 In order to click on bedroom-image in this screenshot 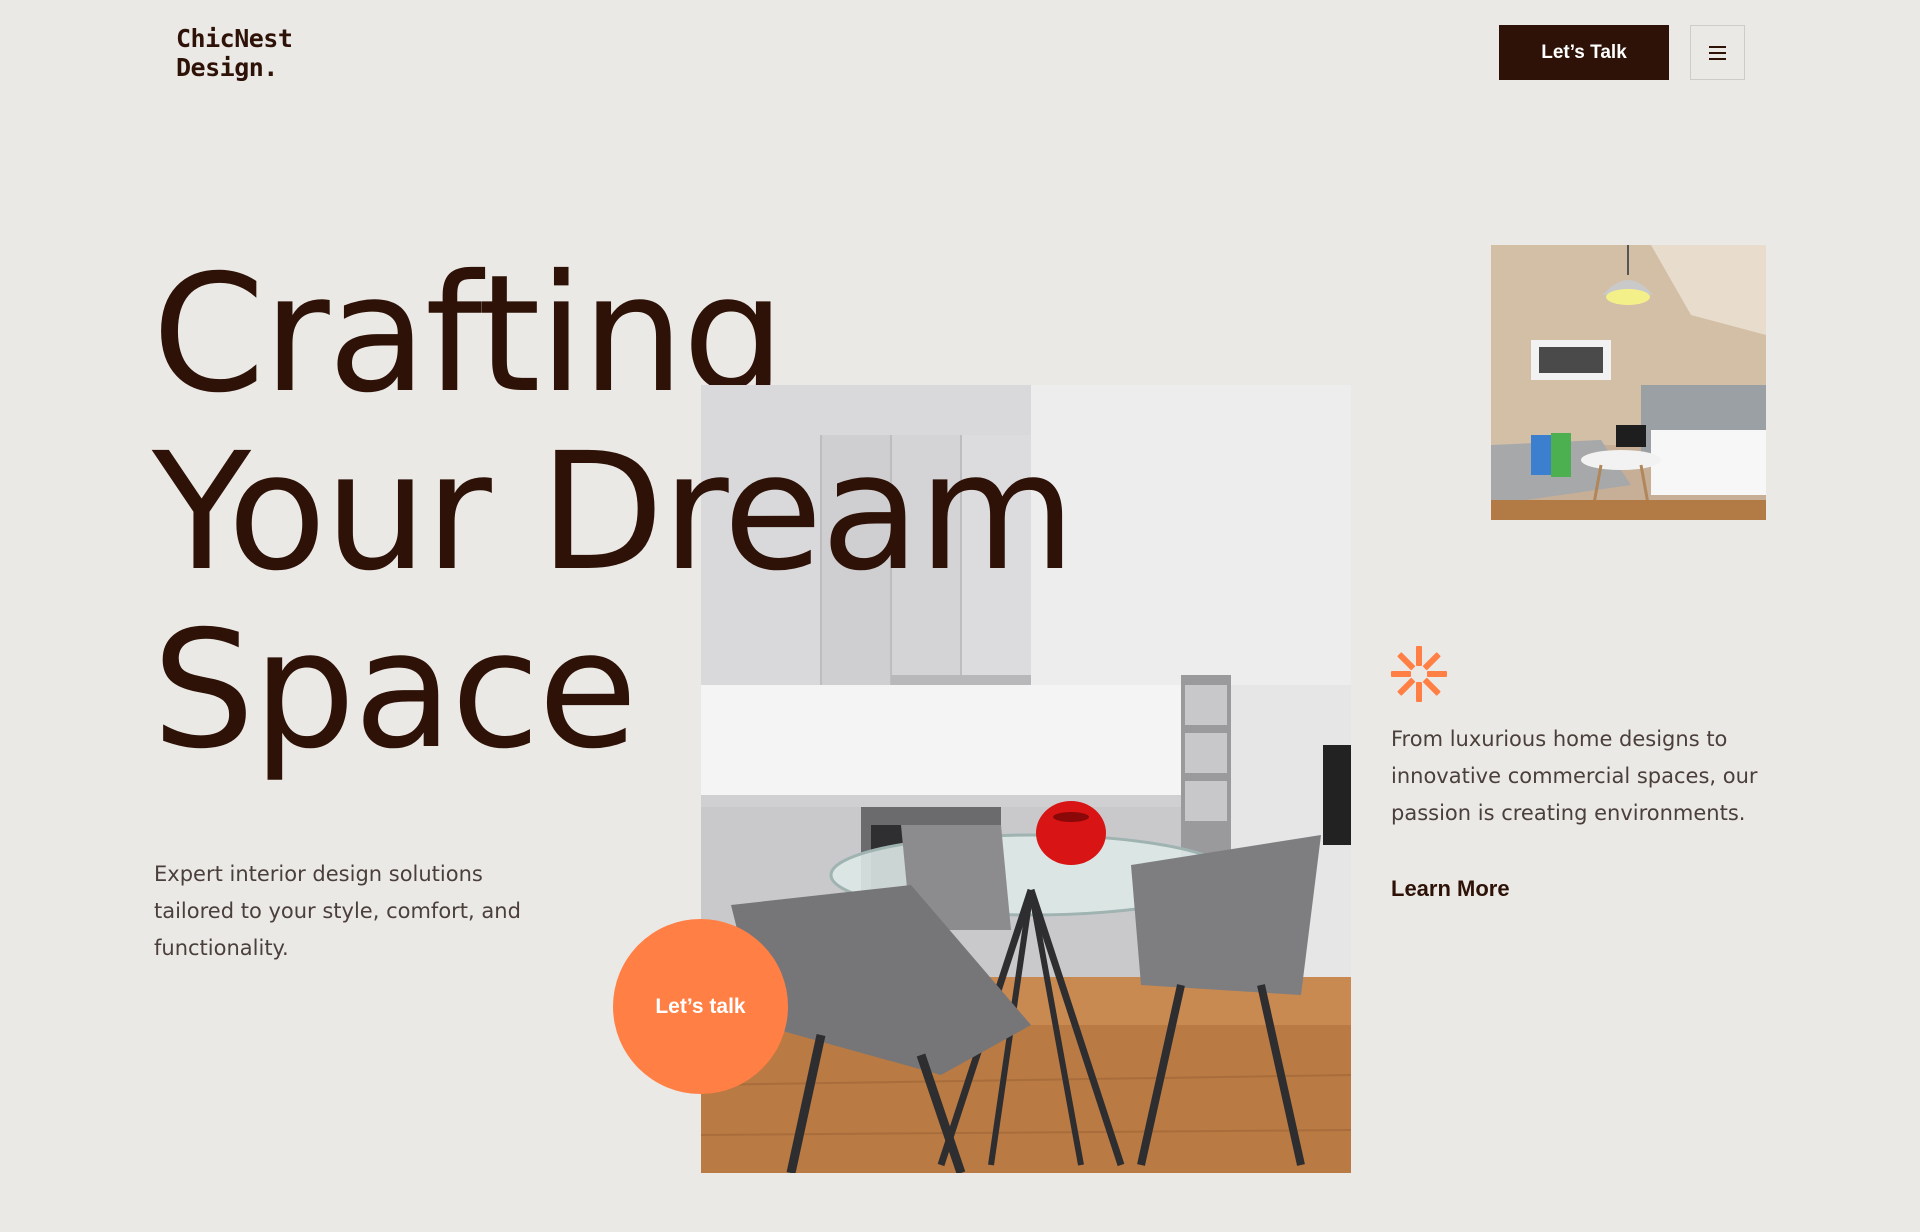, I will do `click(1628, 382)`.